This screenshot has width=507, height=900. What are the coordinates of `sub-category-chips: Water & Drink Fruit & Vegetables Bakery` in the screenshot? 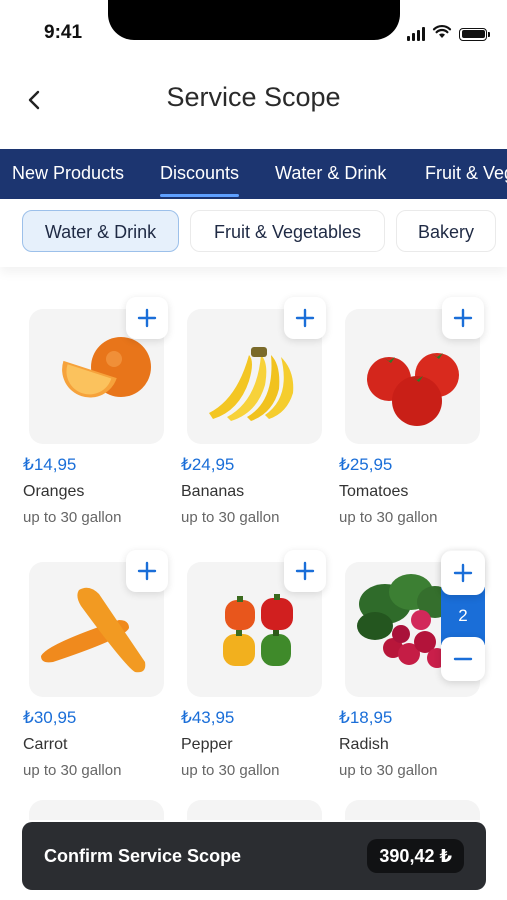 It's located at (253, 233).